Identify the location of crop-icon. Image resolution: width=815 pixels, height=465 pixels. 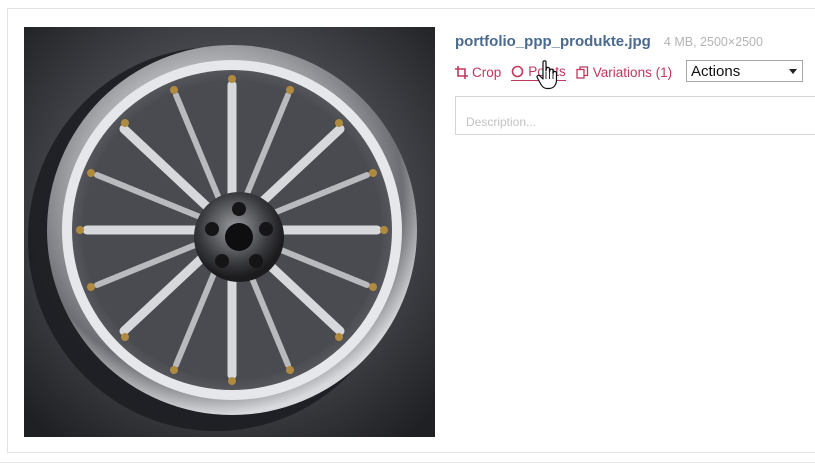
(461, 72).